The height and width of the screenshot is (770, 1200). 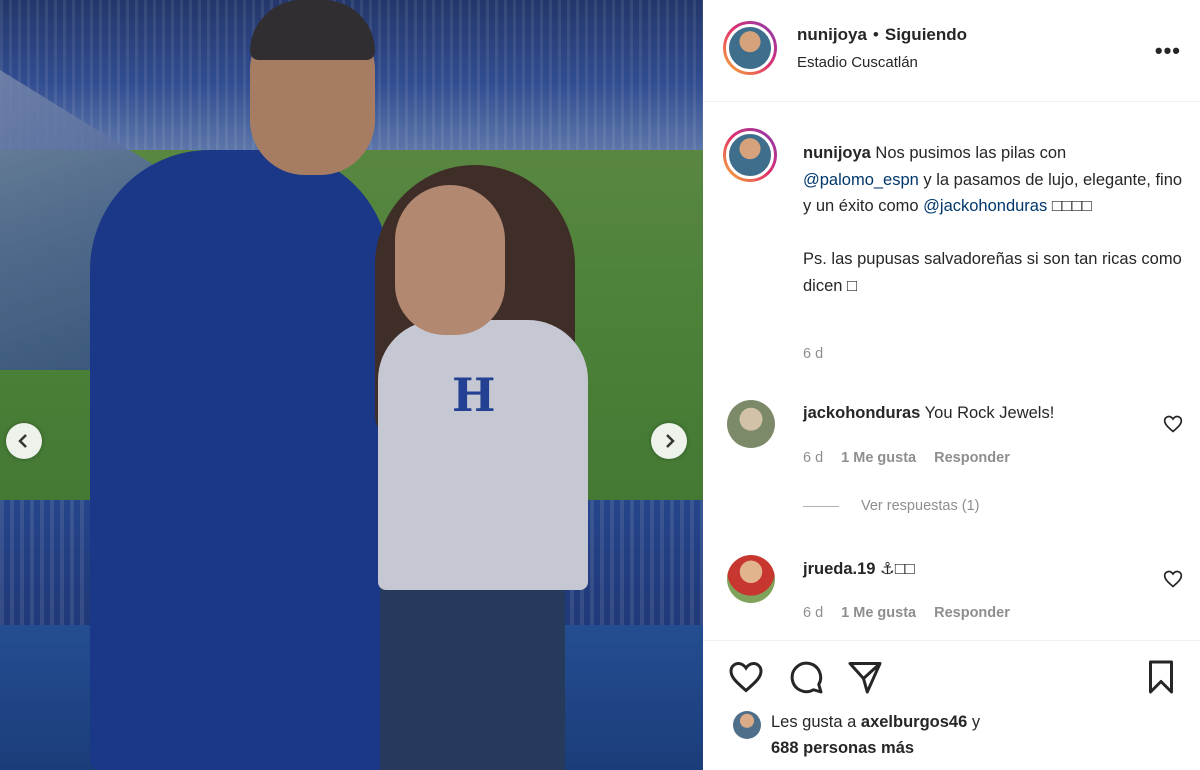 I want to click on comment-text: jrueda.19 ⚓□□, so click(x=859, y=569).